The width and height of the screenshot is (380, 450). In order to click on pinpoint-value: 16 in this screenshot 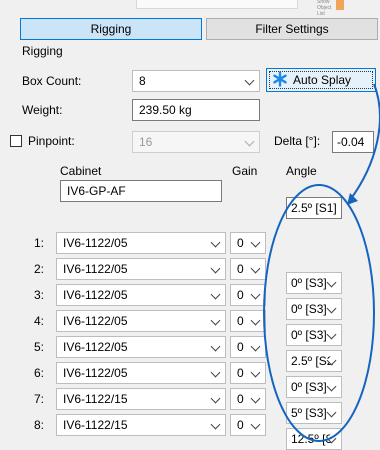, I will do `click(146, 142)`.